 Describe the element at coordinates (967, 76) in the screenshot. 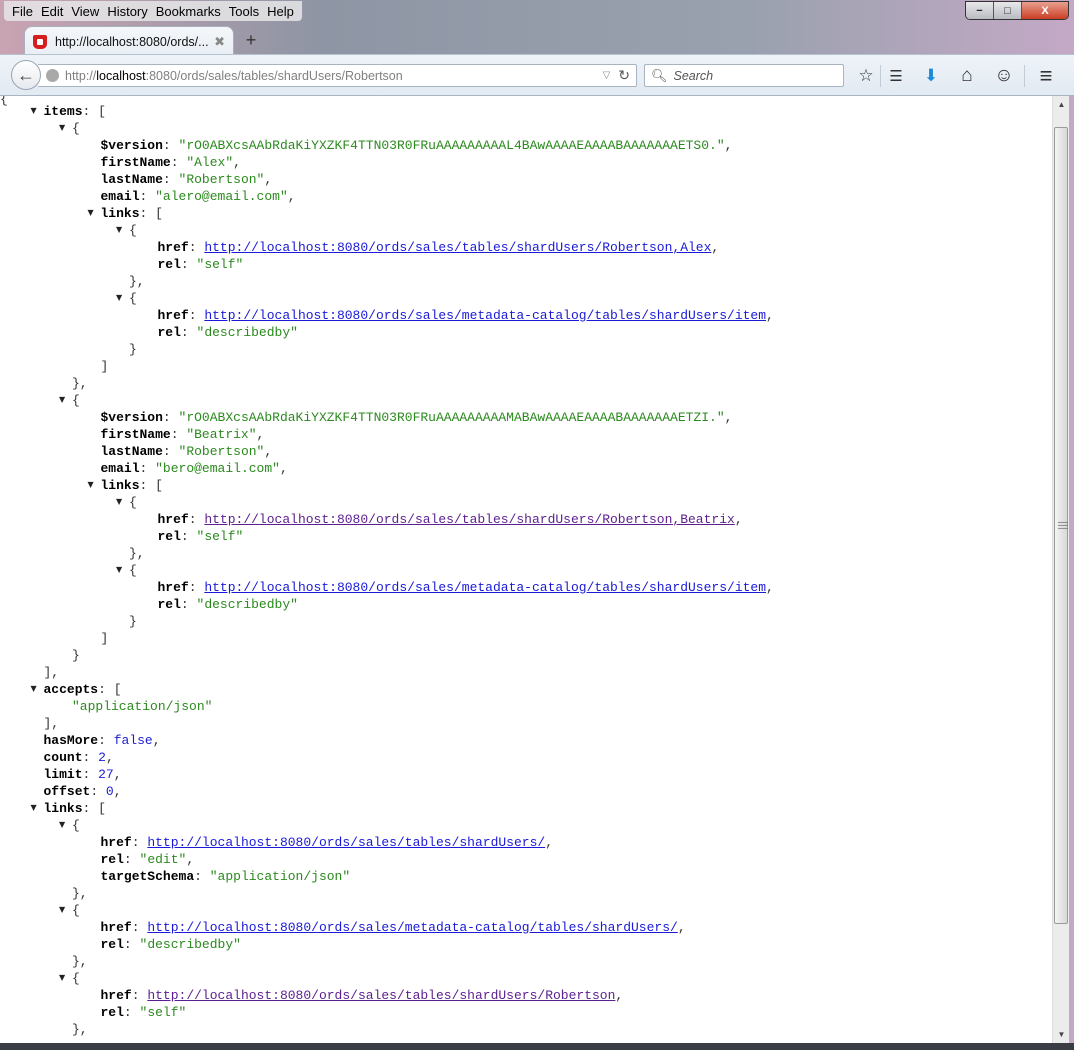

I see `home-icon: ⌂` at that location.